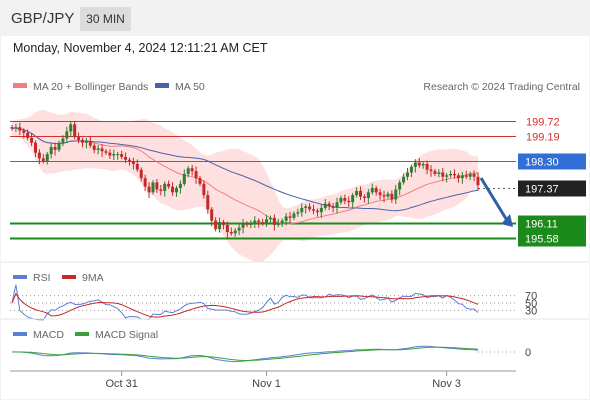 The height and width of the screenshot is (400, 590). Describe the element at coordinates (542, 240) in the screenshot. I see `support-2-label: 195.58` at that location.